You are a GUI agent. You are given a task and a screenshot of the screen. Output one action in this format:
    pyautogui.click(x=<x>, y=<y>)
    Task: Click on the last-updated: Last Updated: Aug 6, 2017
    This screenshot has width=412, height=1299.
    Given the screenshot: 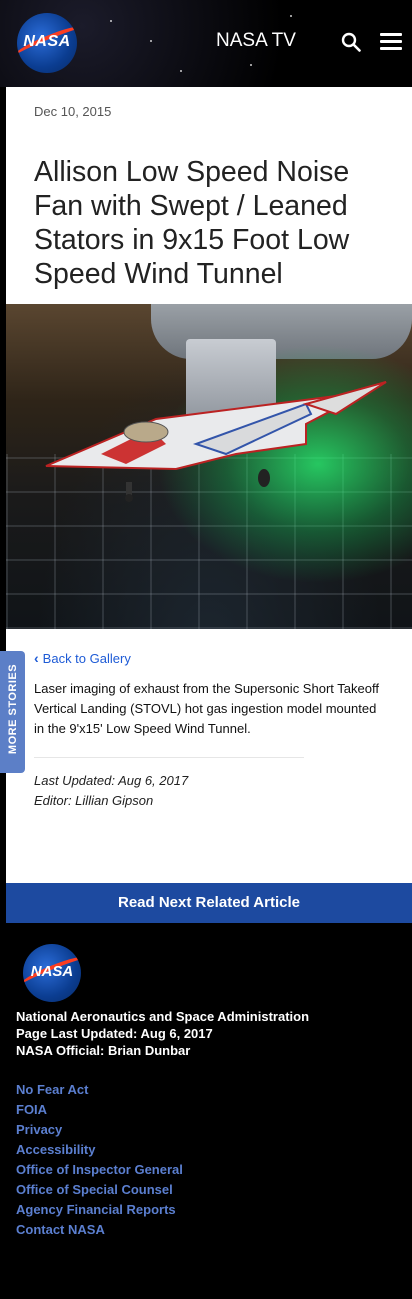 What is the action you would take?
    pyautogui.click(x=111, y=780)
    